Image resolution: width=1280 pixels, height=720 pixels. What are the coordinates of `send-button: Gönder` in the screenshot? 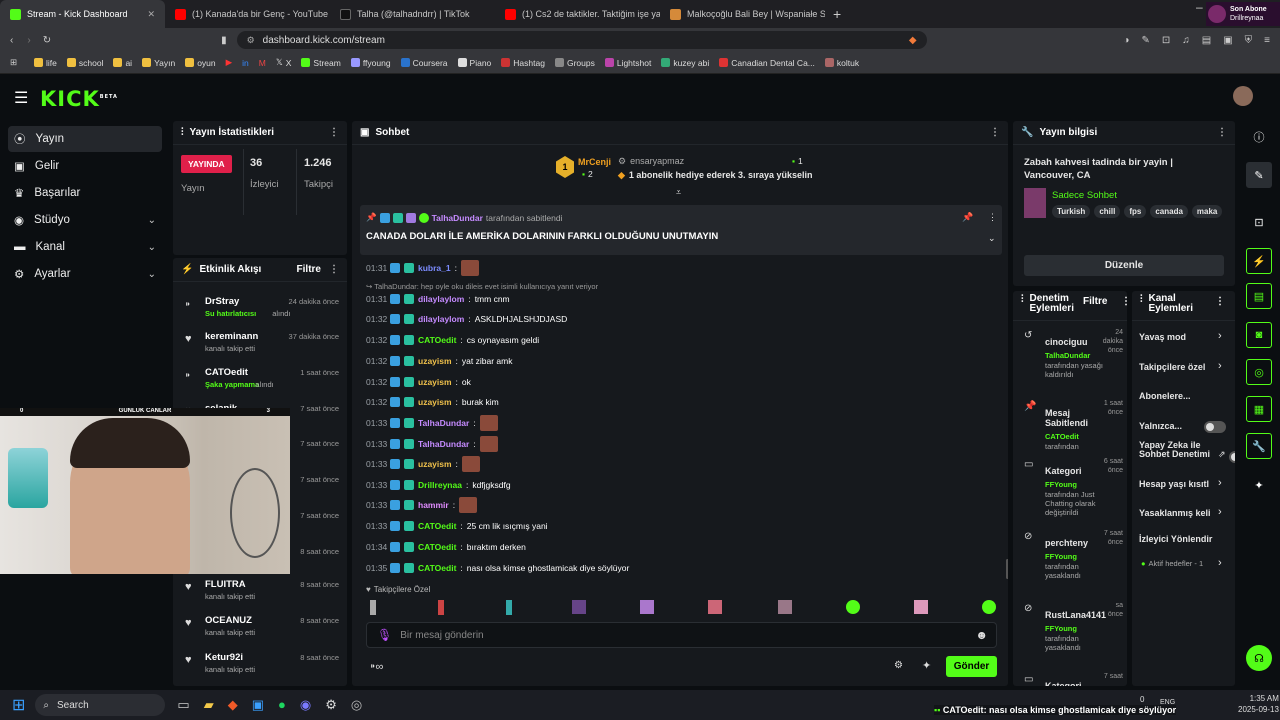 It's located at (971, 666).